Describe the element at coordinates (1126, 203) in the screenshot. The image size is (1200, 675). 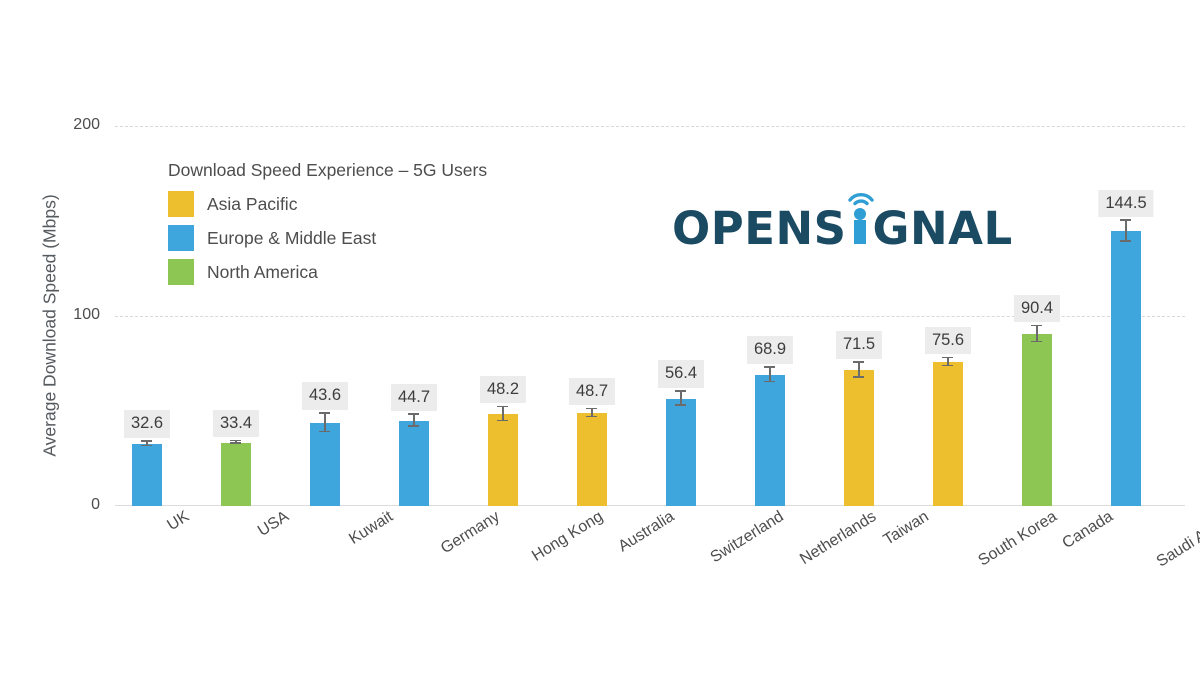
I see `bar-value-label: 144.5` at that location.